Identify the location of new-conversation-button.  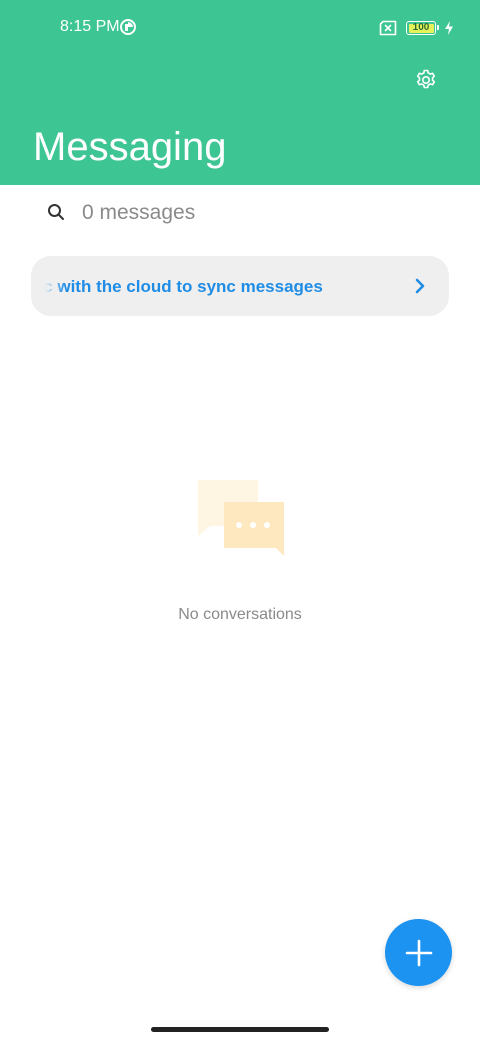
(418, 952).